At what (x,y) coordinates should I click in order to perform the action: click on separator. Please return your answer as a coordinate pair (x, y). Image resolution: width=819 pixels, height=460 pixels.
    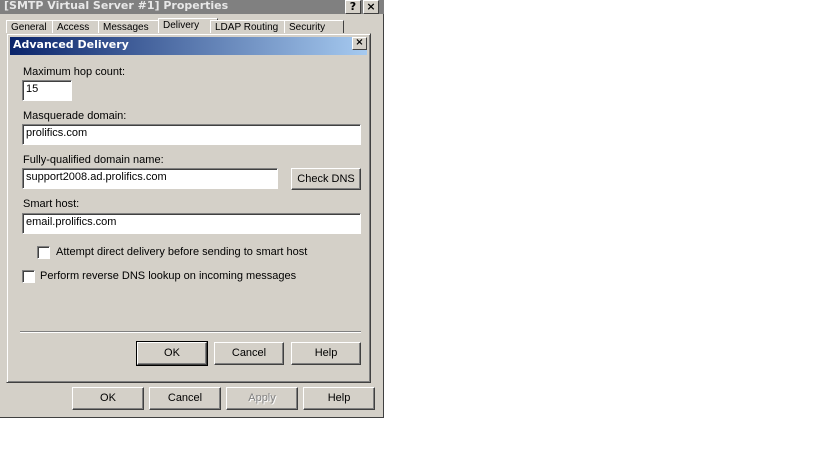
    Looking at the image, I should click on (190, 332).